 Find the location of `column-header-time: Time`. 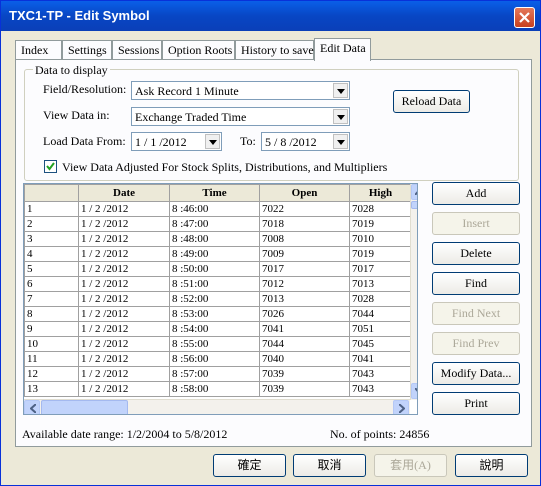

column-header-time: Time is located at coordinates (214, 193).